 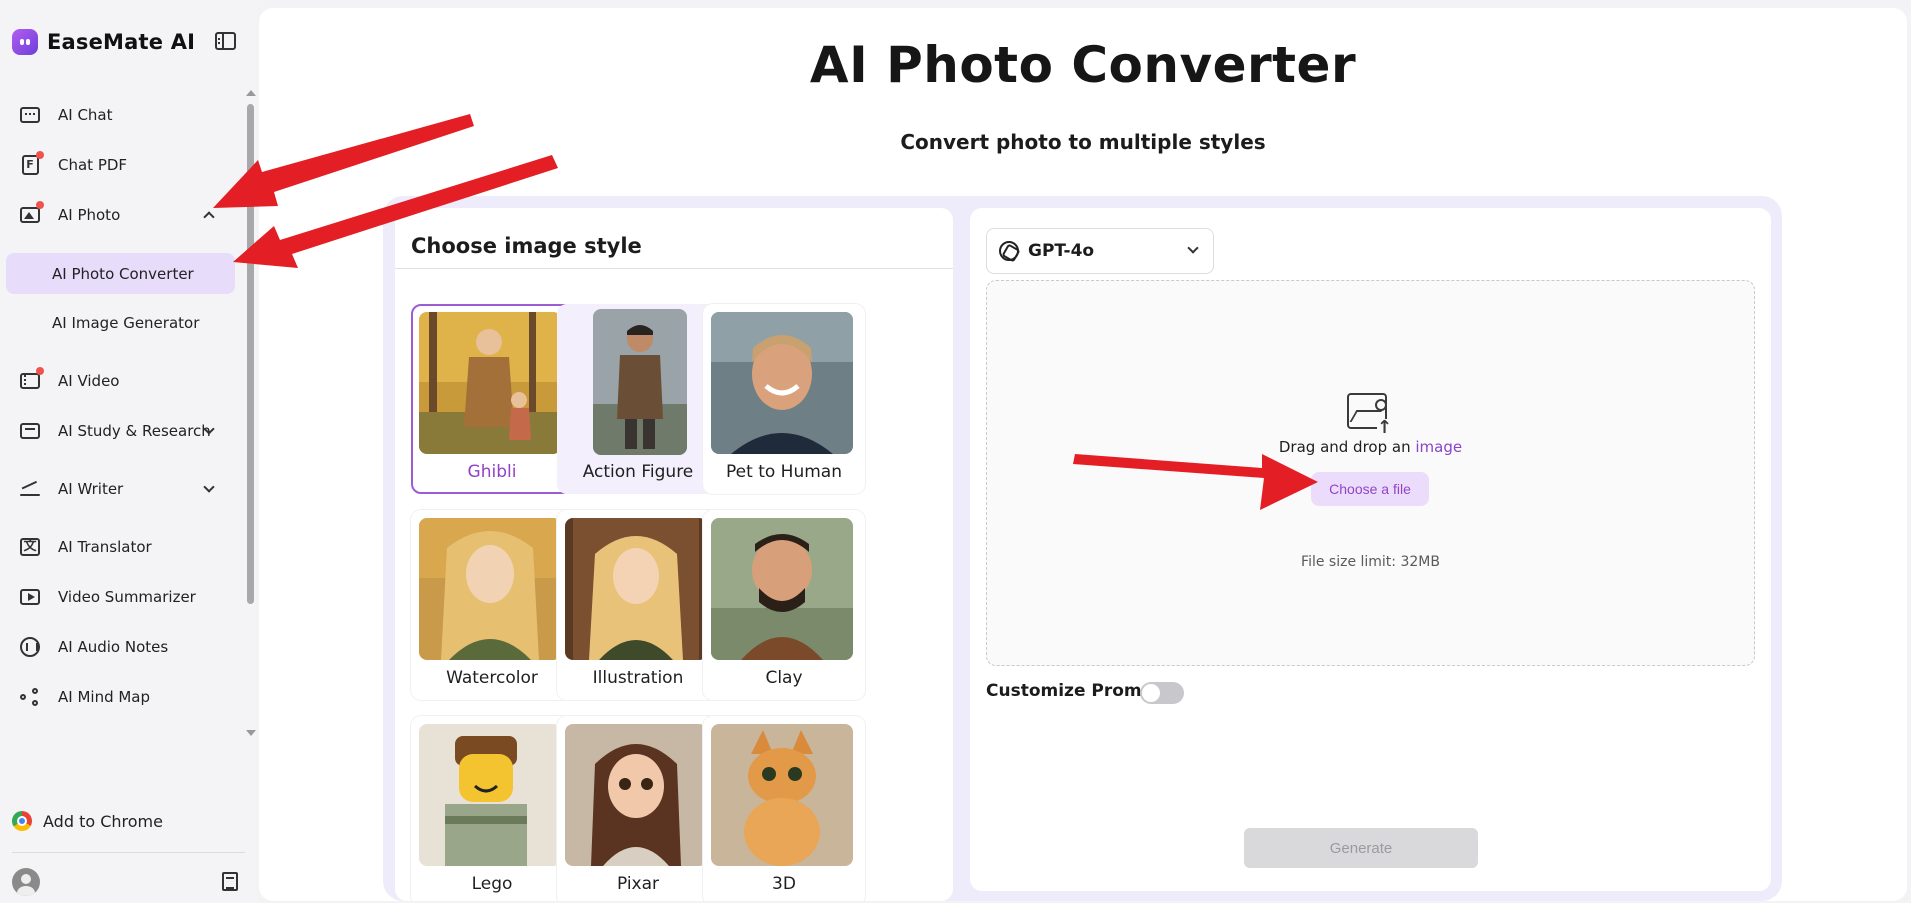 I want to click on illustration-thumbnail, so click(x=636, y=589).